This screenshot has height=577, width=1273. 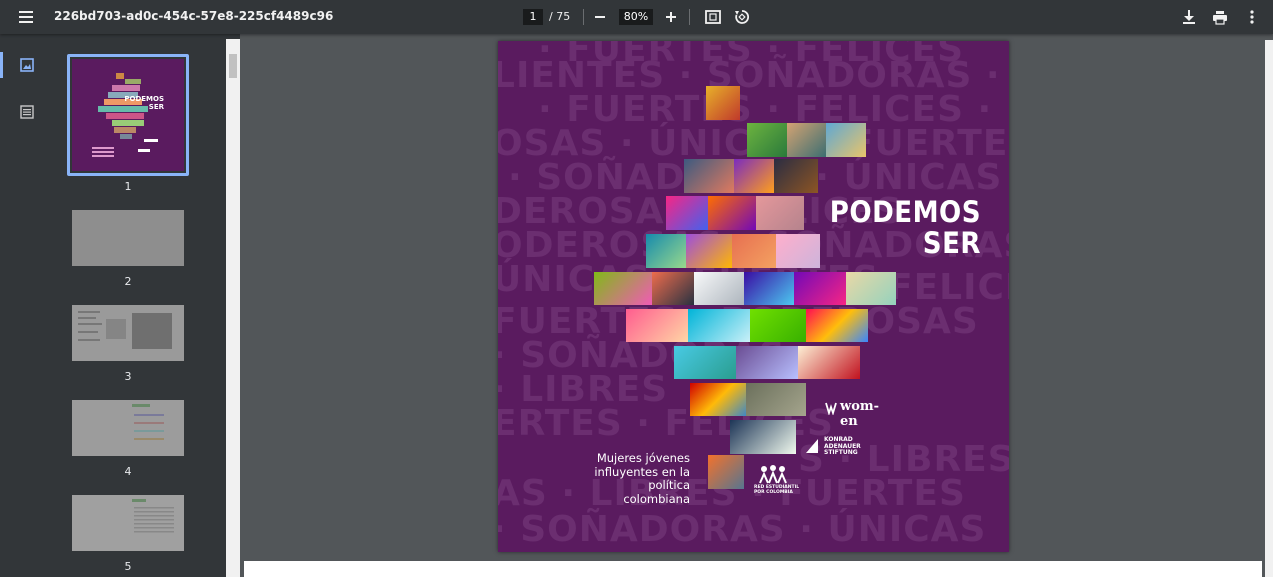 What do you see at coordinates (905, 212) in the screenshot?
I see `headline-line: PODEMOS` at bounding box center [905, 212].